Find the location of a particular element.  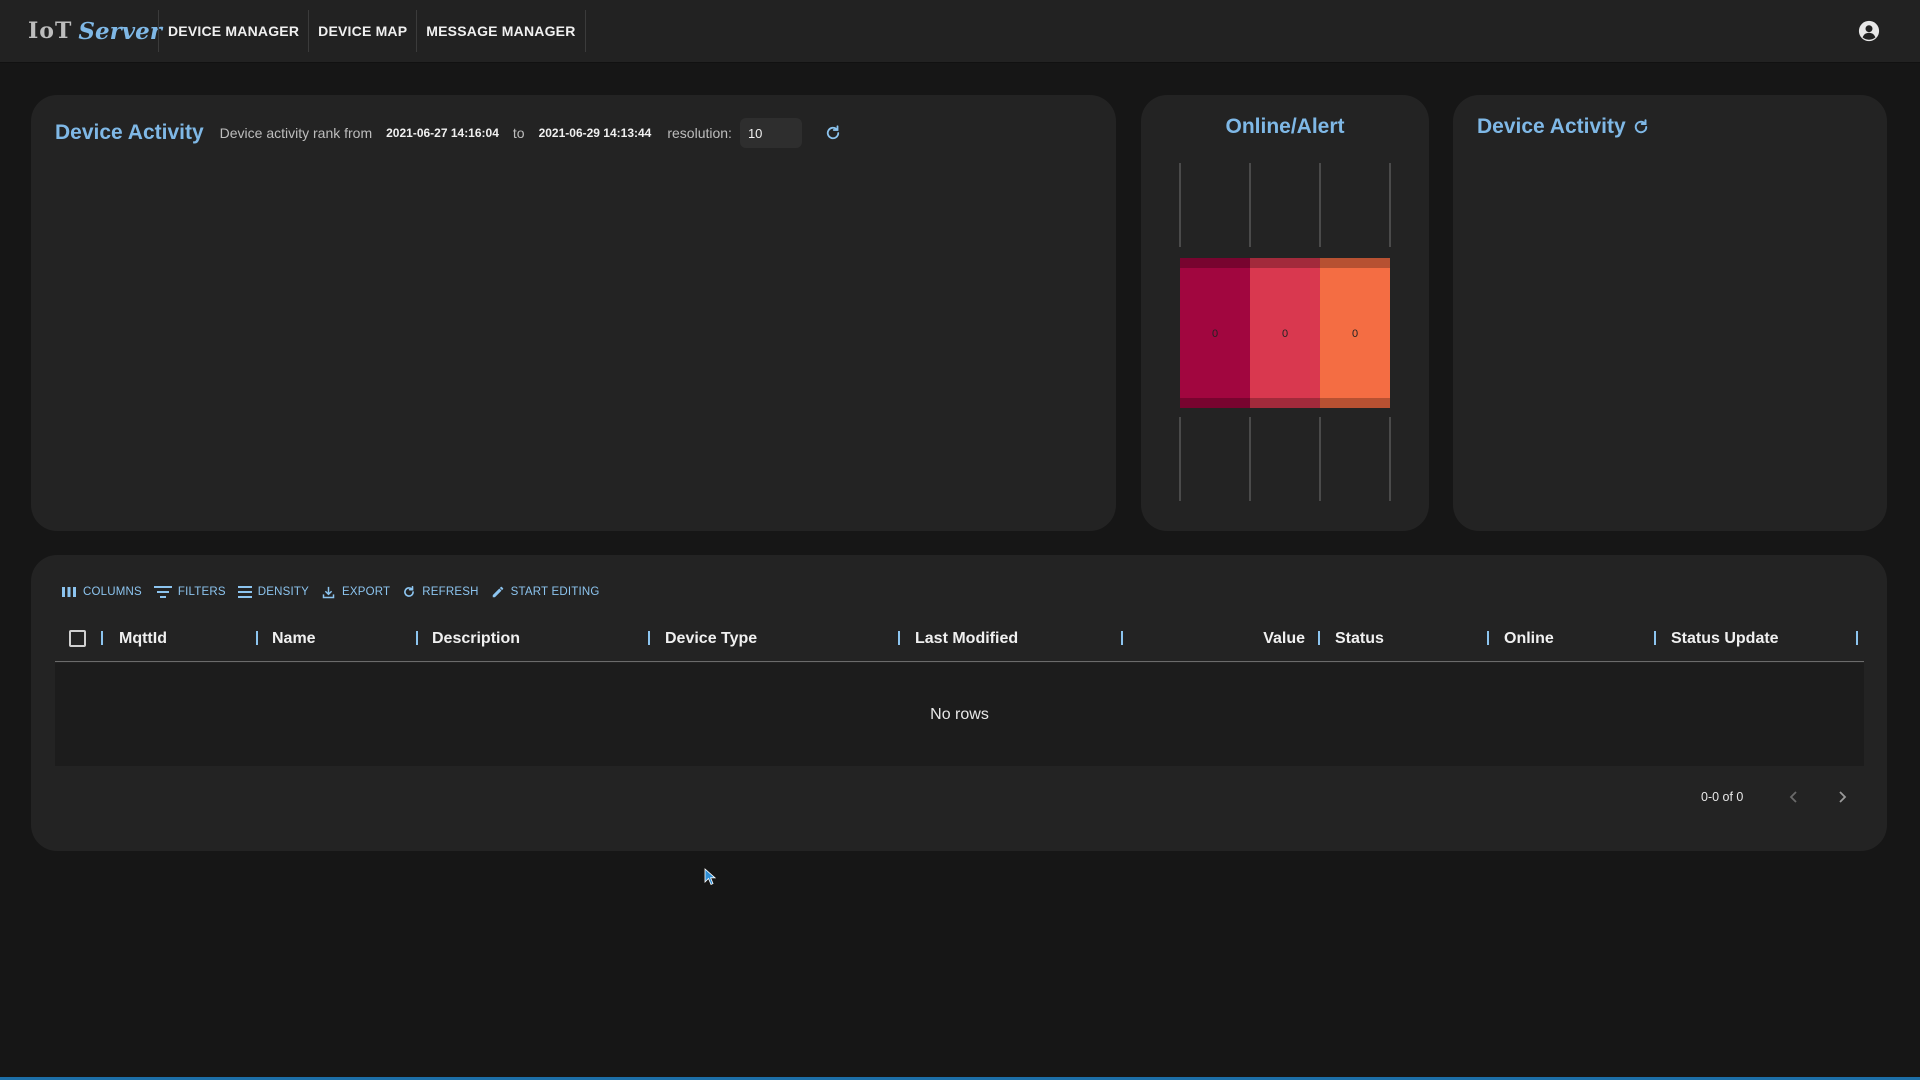

column-header-device-type: Device Type is located at coordinates (711, 638).